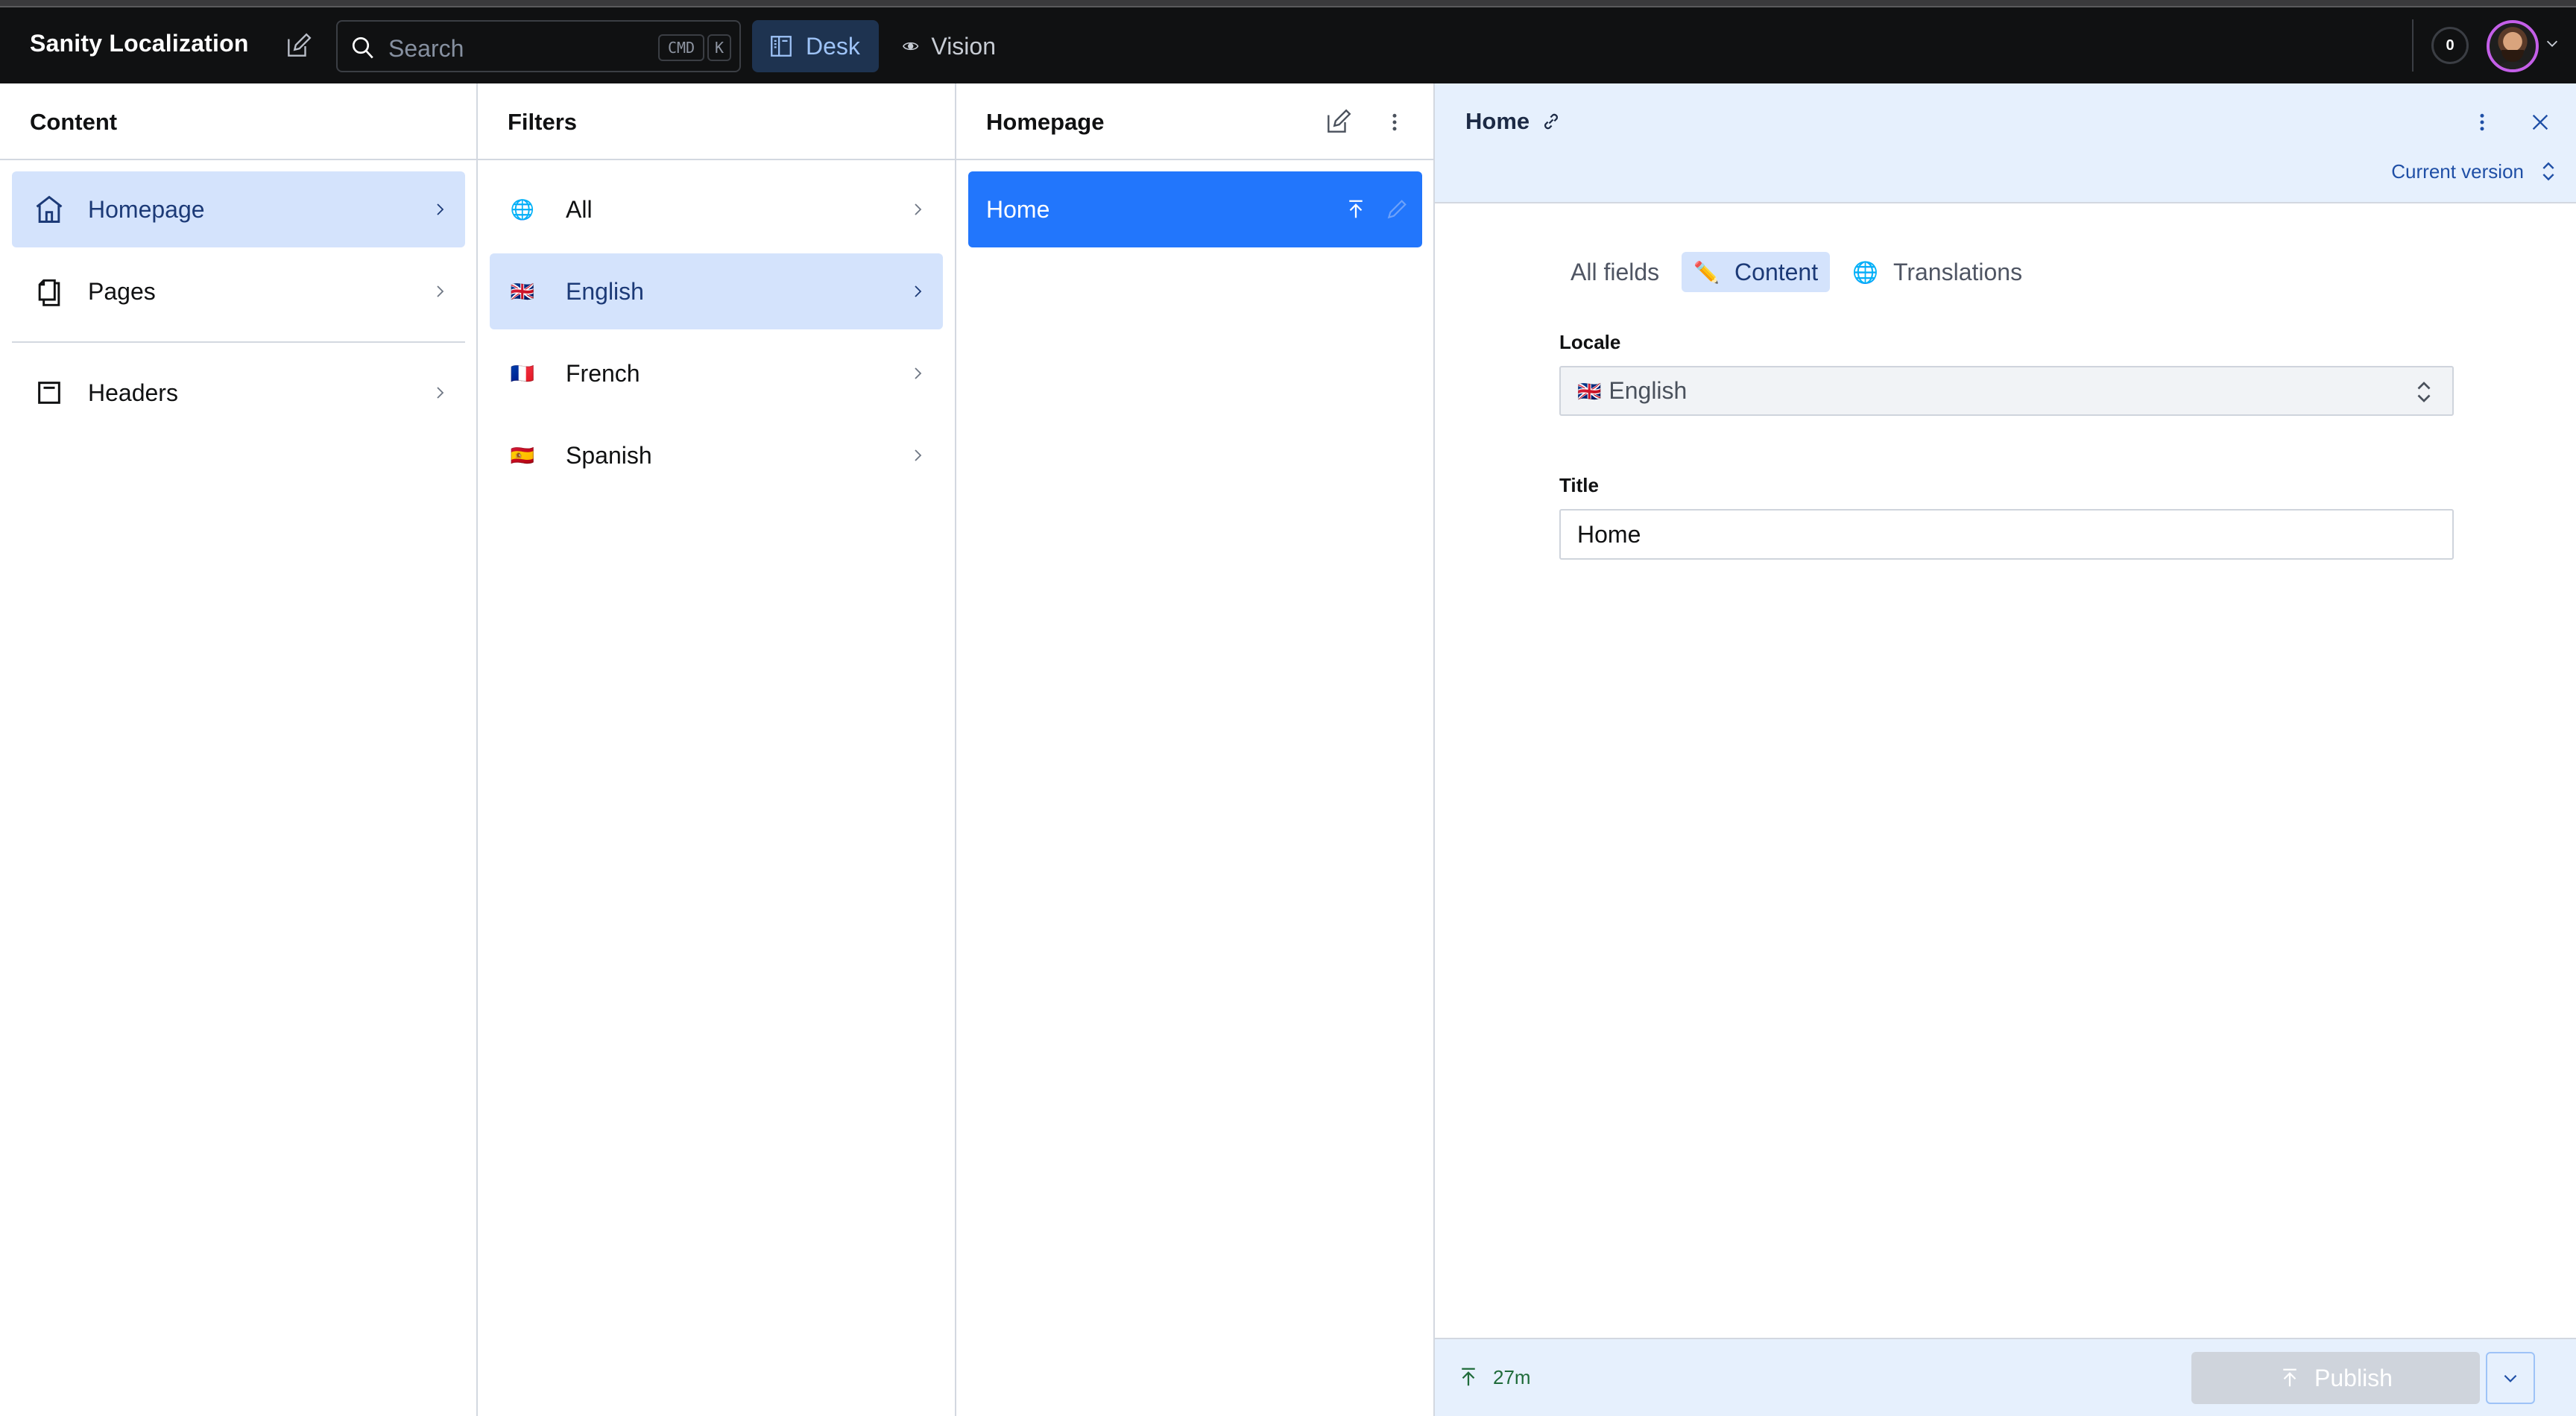 The height and width of the screenshot is (1416, 2576). I want to click on filter-item-all: 🌐 All, so click(716, 209).